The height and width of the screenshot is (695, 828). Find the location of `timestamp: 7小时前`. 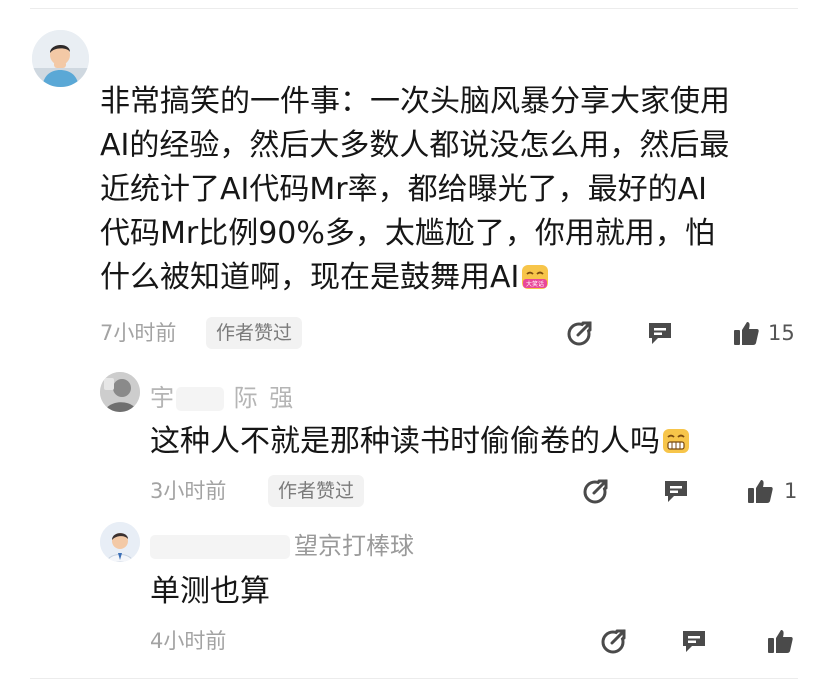

timestamp: 7小时前 is located at coordinates (138, 333).